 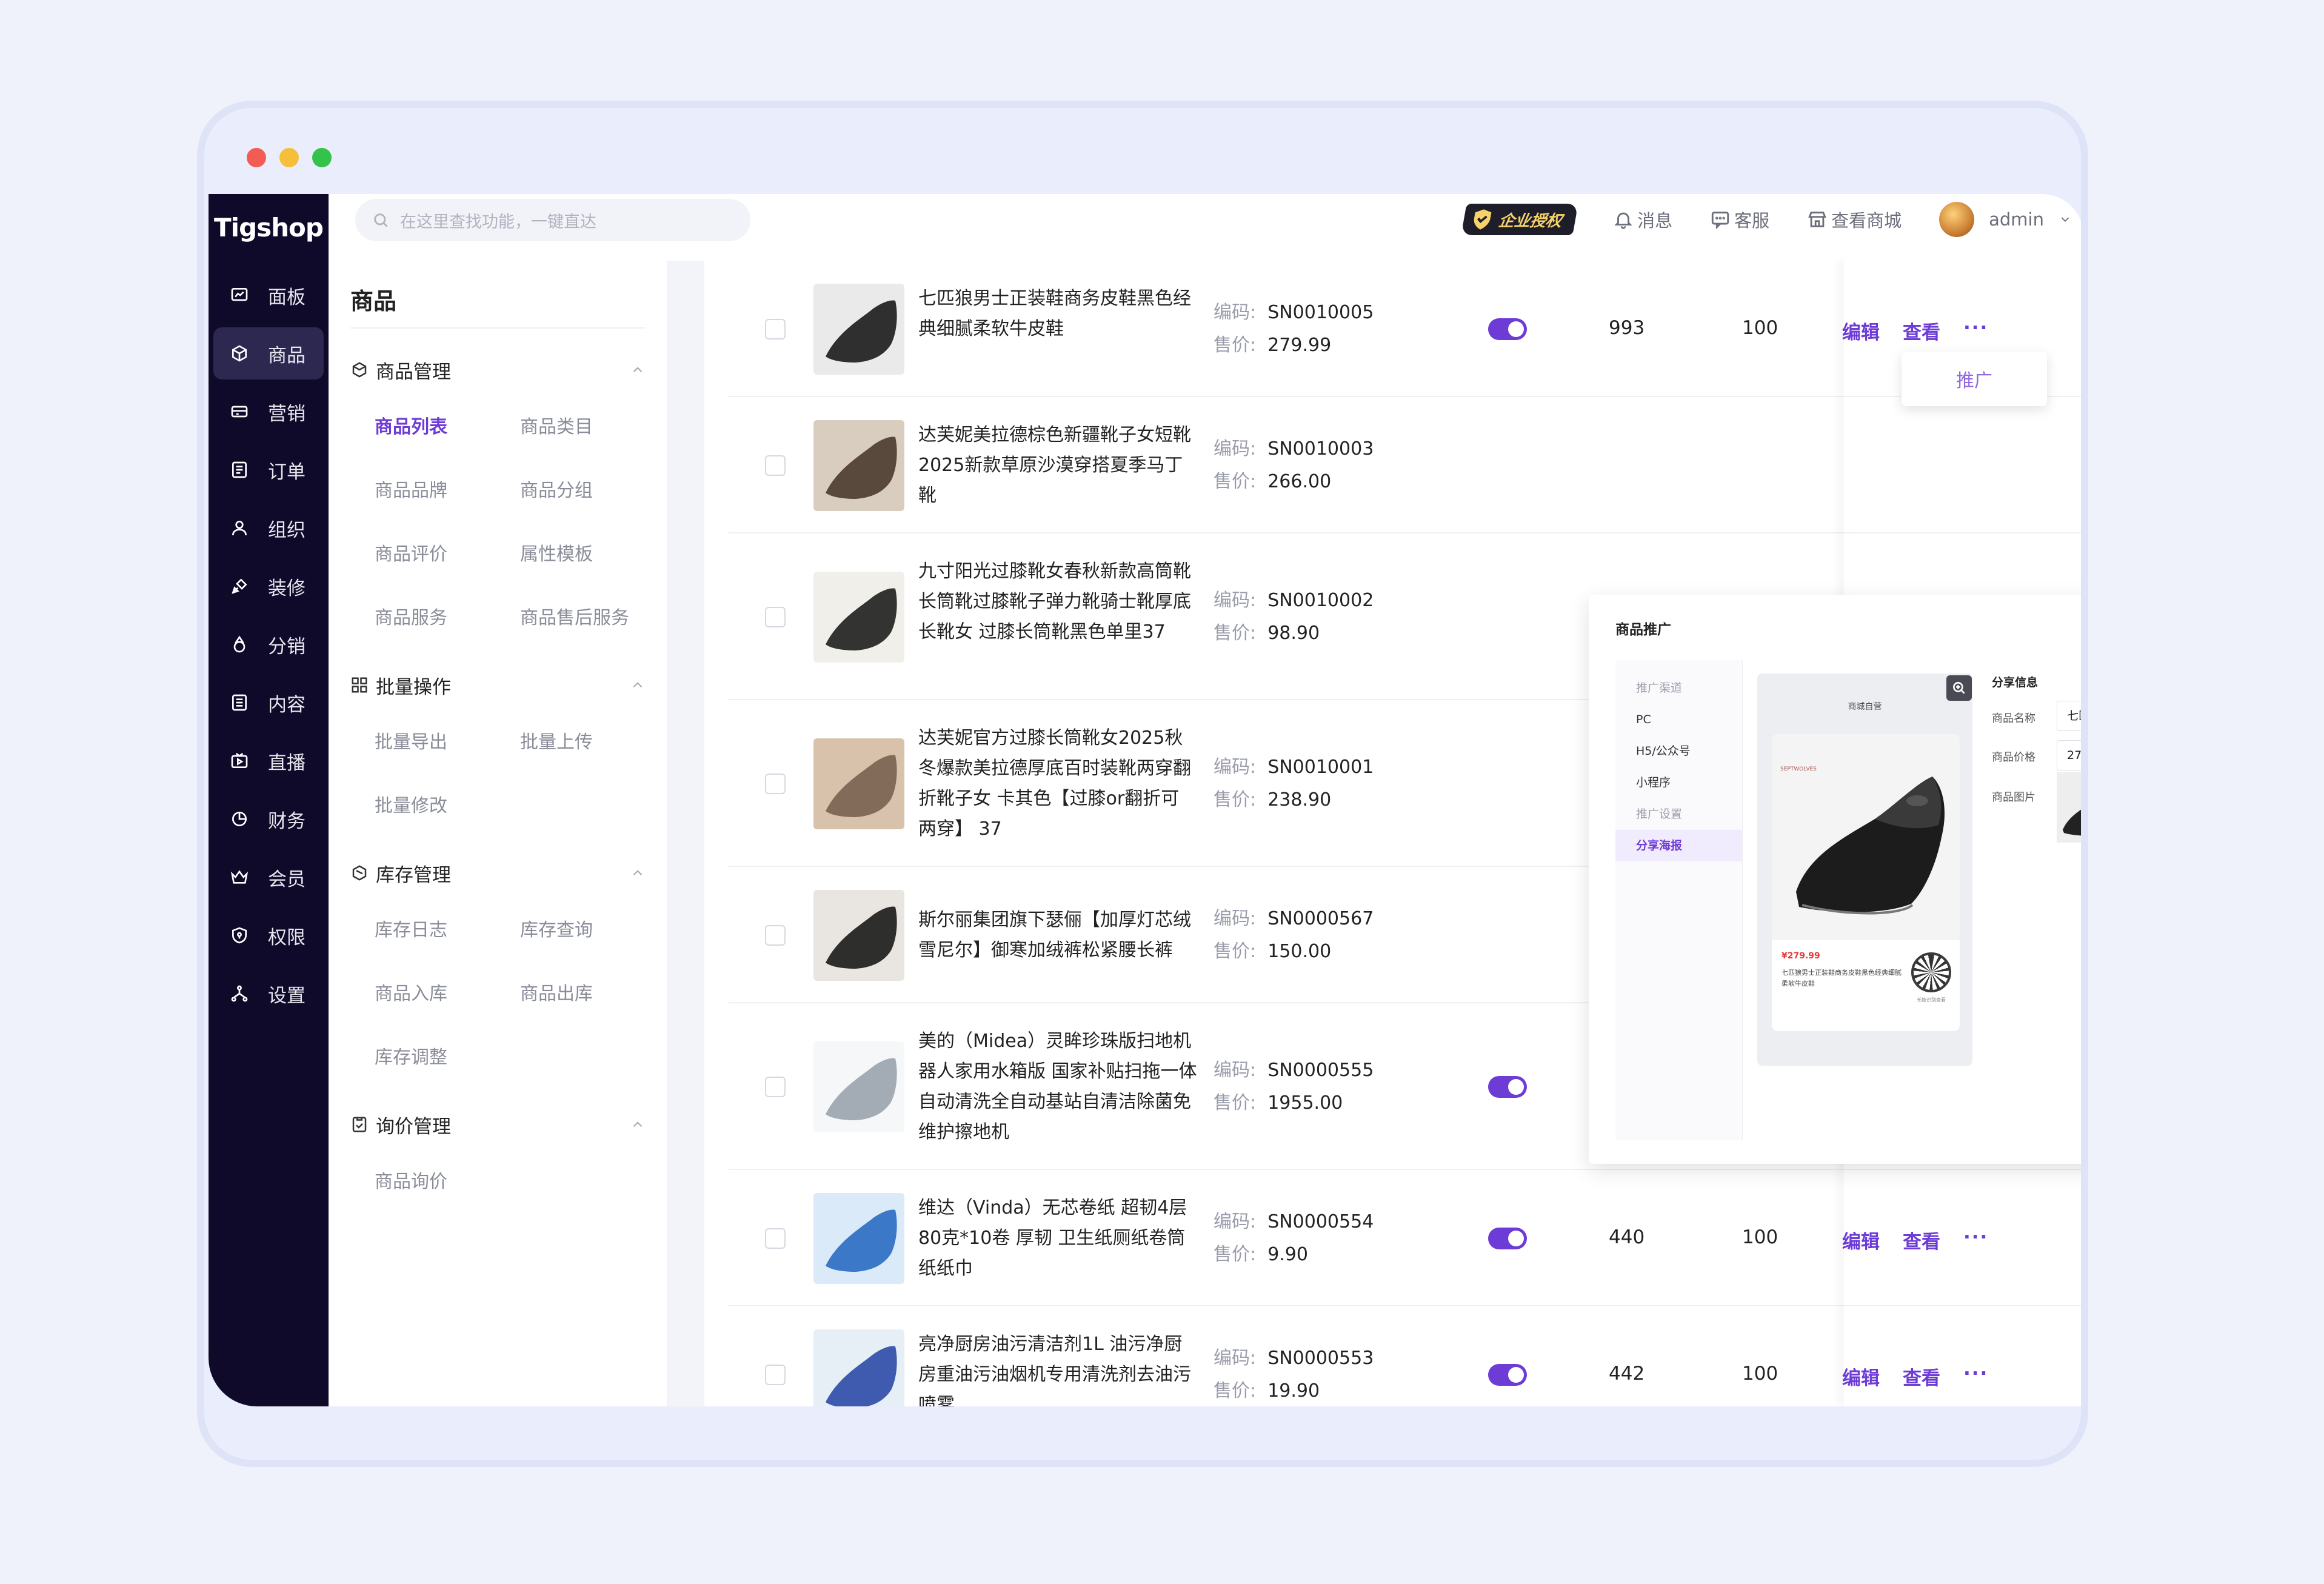 I want to click on nav-item-4: 组织, so click(x=268, y=528).